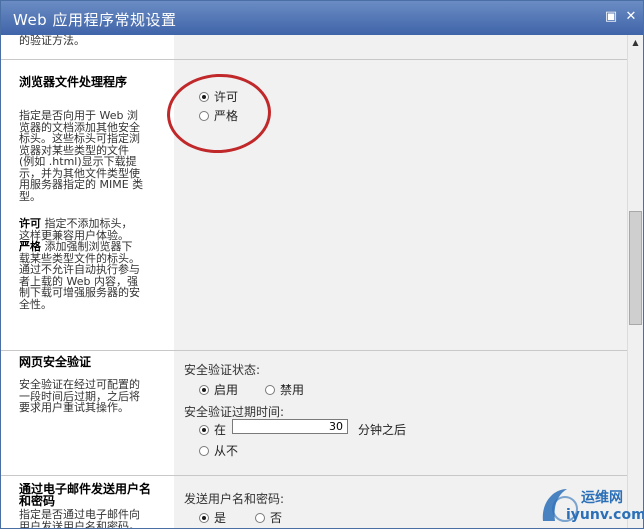  I want to click on radio-no: 否, so click(268, 517).